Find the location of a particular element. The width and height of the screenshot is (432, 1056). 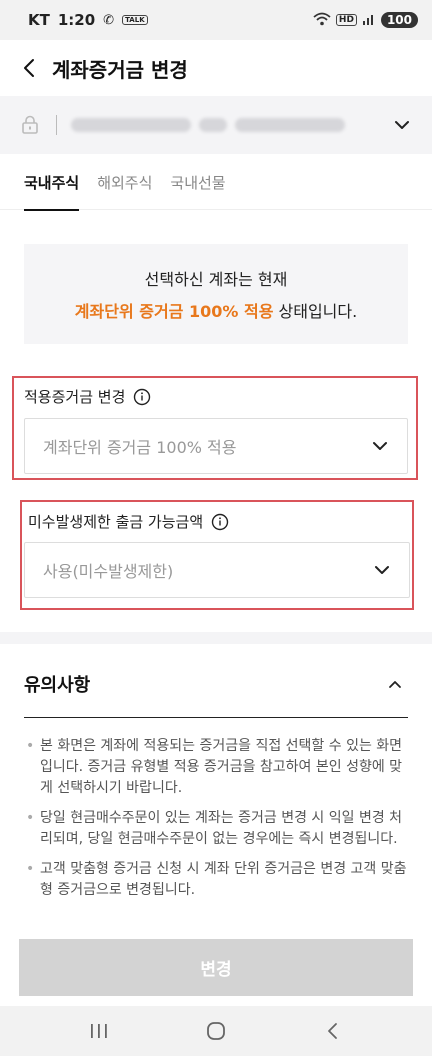

account-separator is located at coordinates (56, 125).